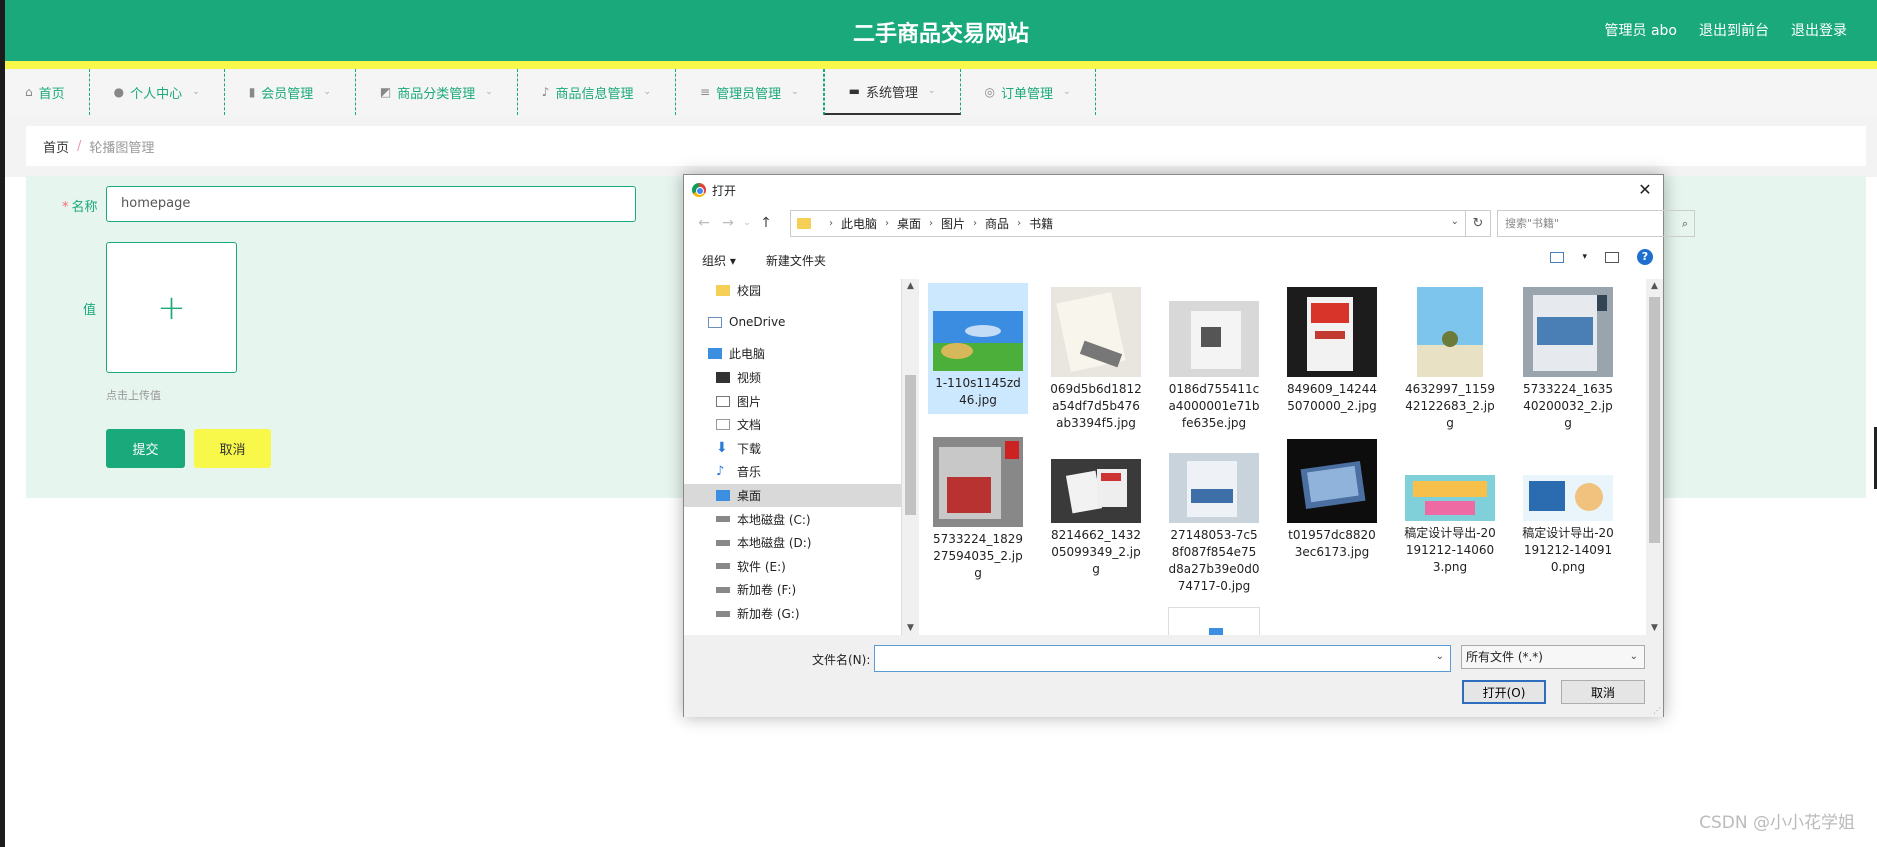  I want to click on address-bar: › 此电脑 › 桌面 › 图片 › 商品 › 书籍 ⌄, so click(1128, 223).